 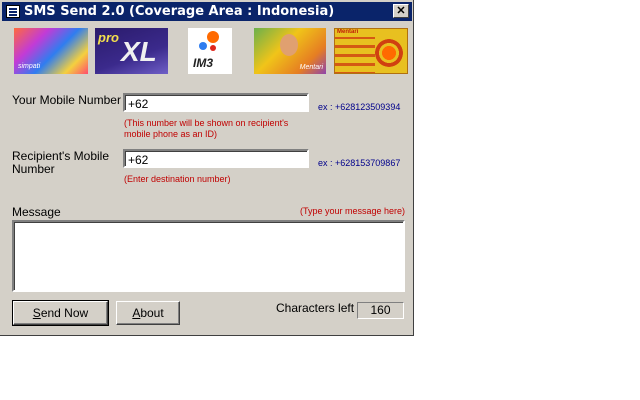 What do you see at coordinates (51, 51) in the screenshot?
I see `simpati-card-image: simpati` at bounding box center [51, 51].